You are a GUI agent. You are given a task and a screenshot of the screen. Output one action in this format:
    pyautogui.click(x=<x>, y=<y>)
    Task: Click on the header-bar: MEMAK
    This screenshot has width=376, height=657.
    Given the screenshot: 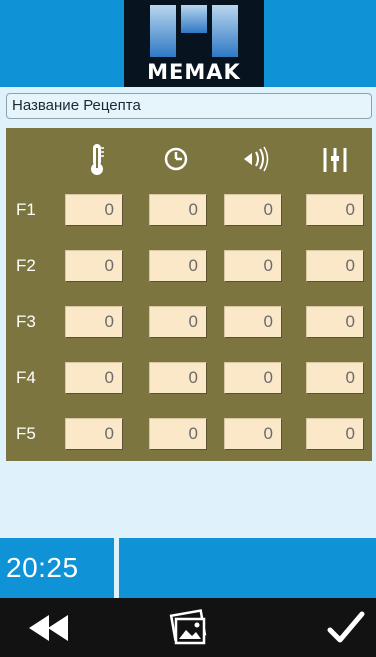 What is the action you would take?
    pyautogui.click(x=188, y=43)
    